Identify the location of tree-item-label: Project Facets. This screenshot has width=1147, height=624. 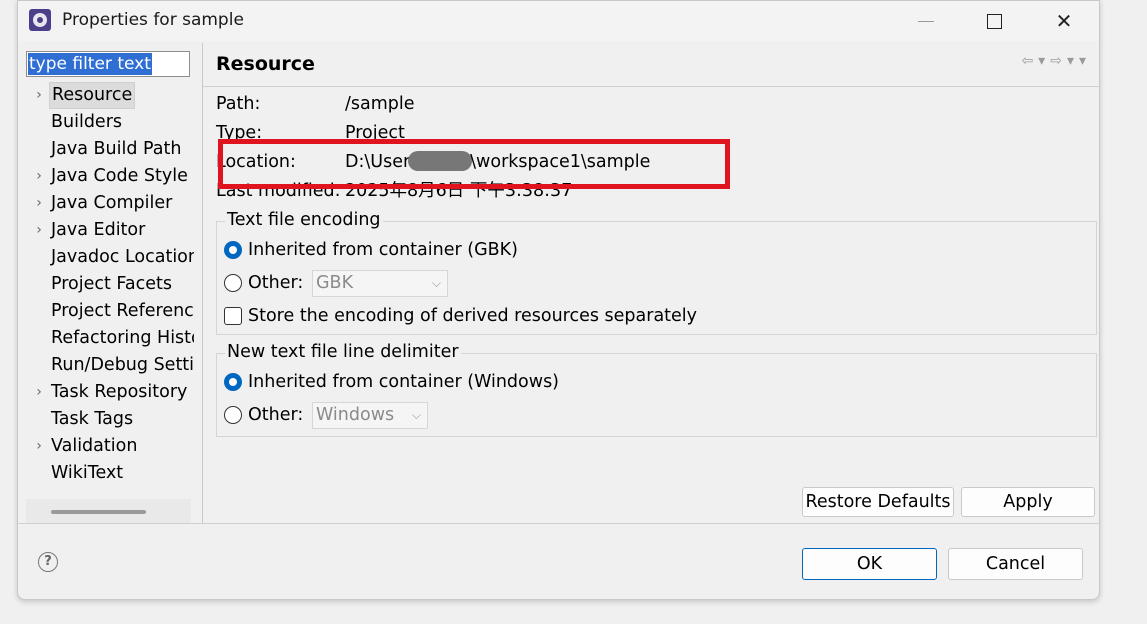
(111, 284).